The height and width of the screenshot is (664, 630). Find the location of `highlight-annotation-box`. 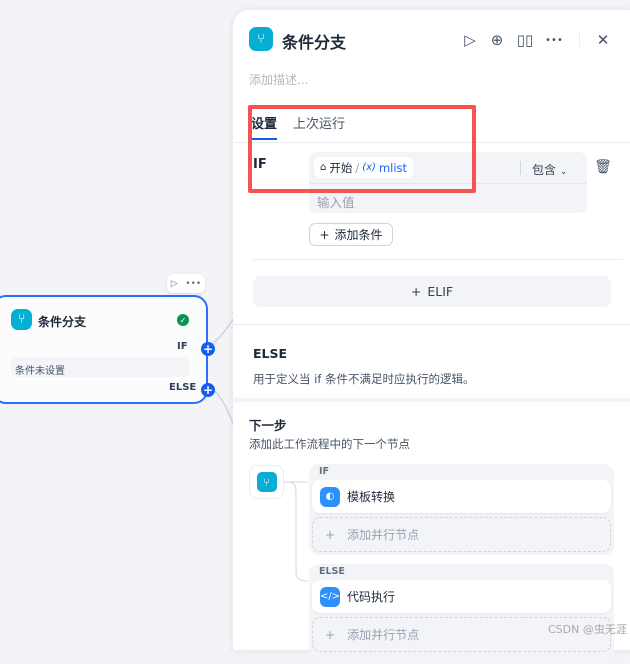

highlight-annotation-box is located at coordinates (362, 149).